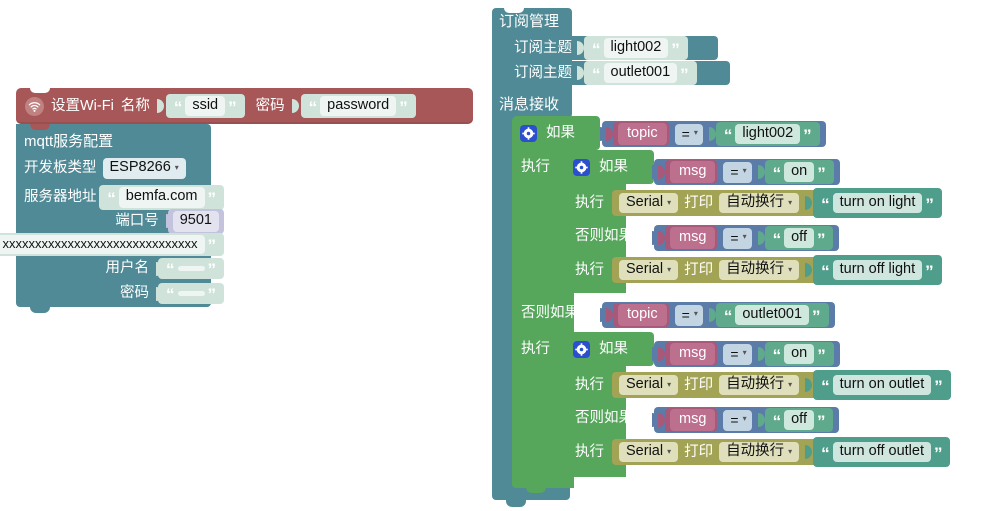 Image resolution: width=987 pixels, height=511 pixels. I want to click on variable-topic-2: topic, so click(642, 315).